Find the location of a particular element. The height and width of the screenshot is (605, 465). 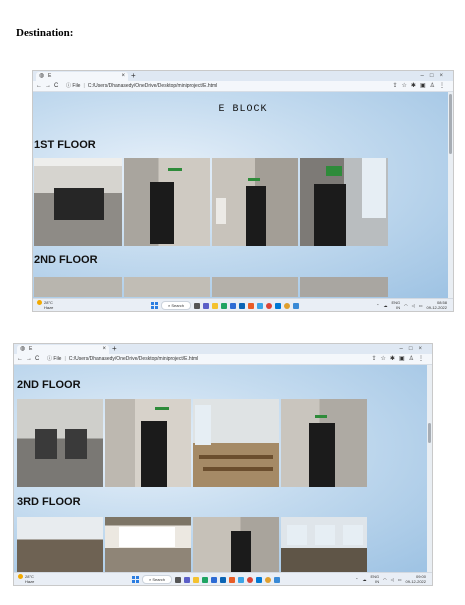

close-icon: × is located at coordinates (444, 76).